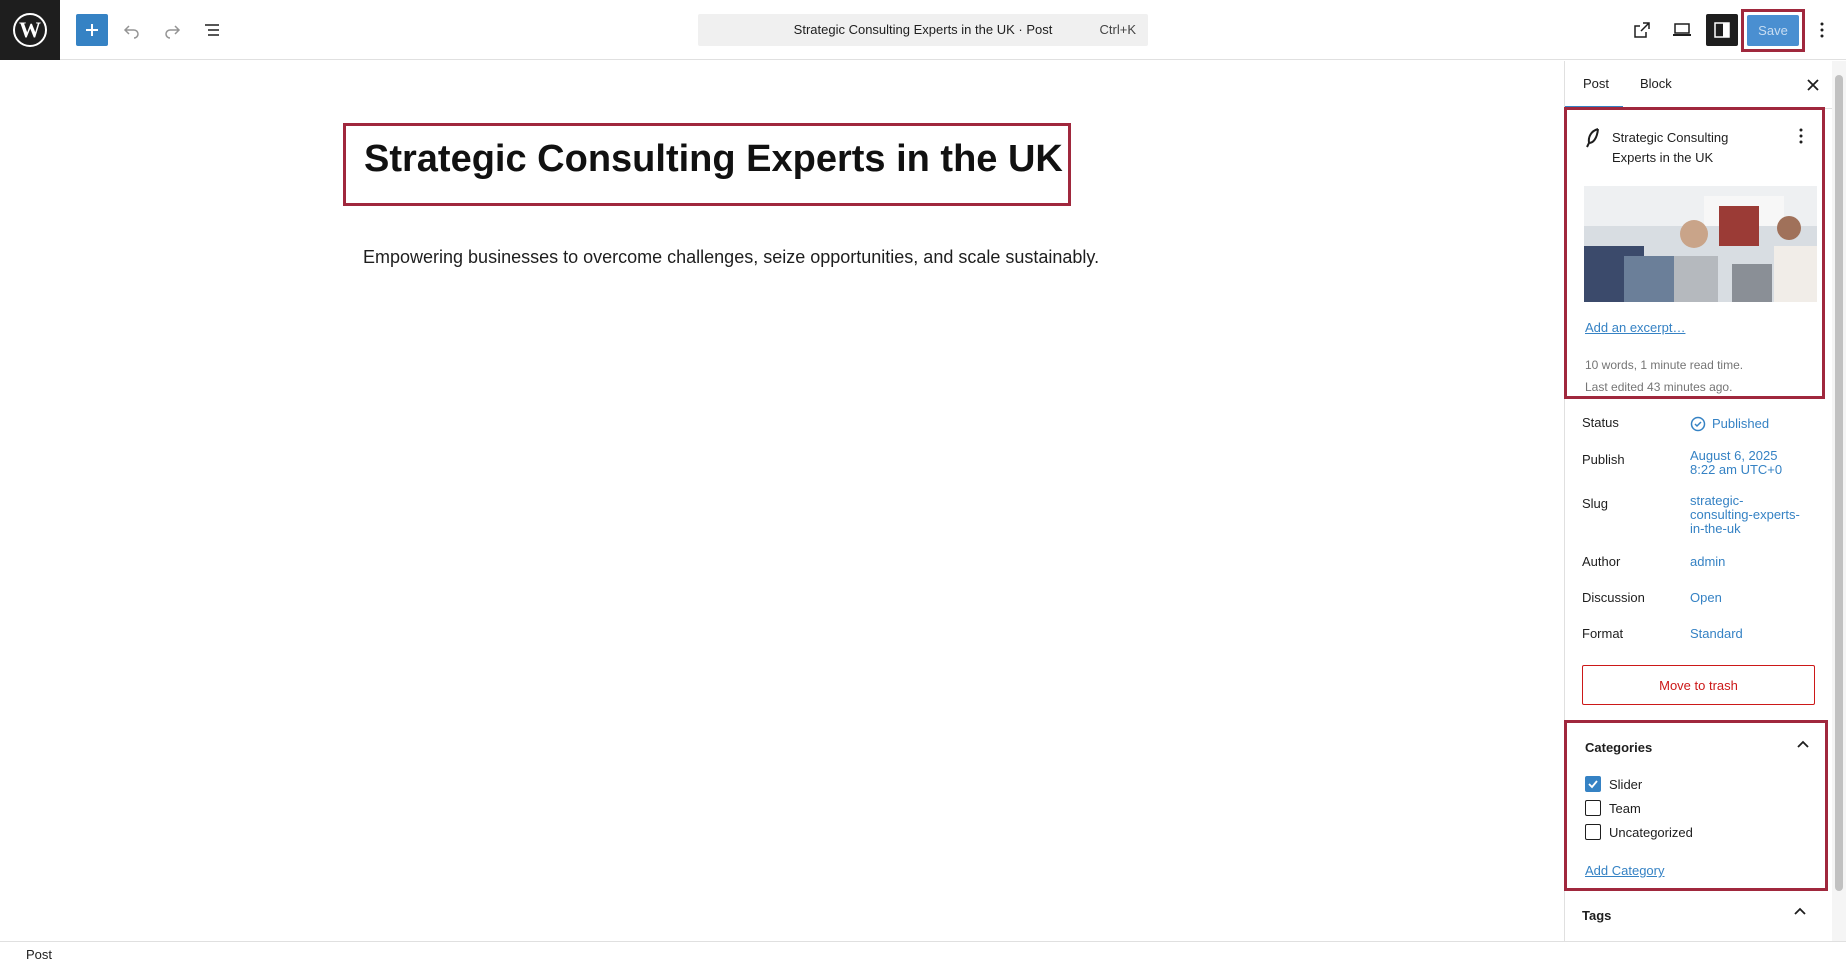 Image resolution: width=1846 pixels, height=966 pixels. I want to click on shortcut-hint: Ctrl+K, so click(1117, 29).